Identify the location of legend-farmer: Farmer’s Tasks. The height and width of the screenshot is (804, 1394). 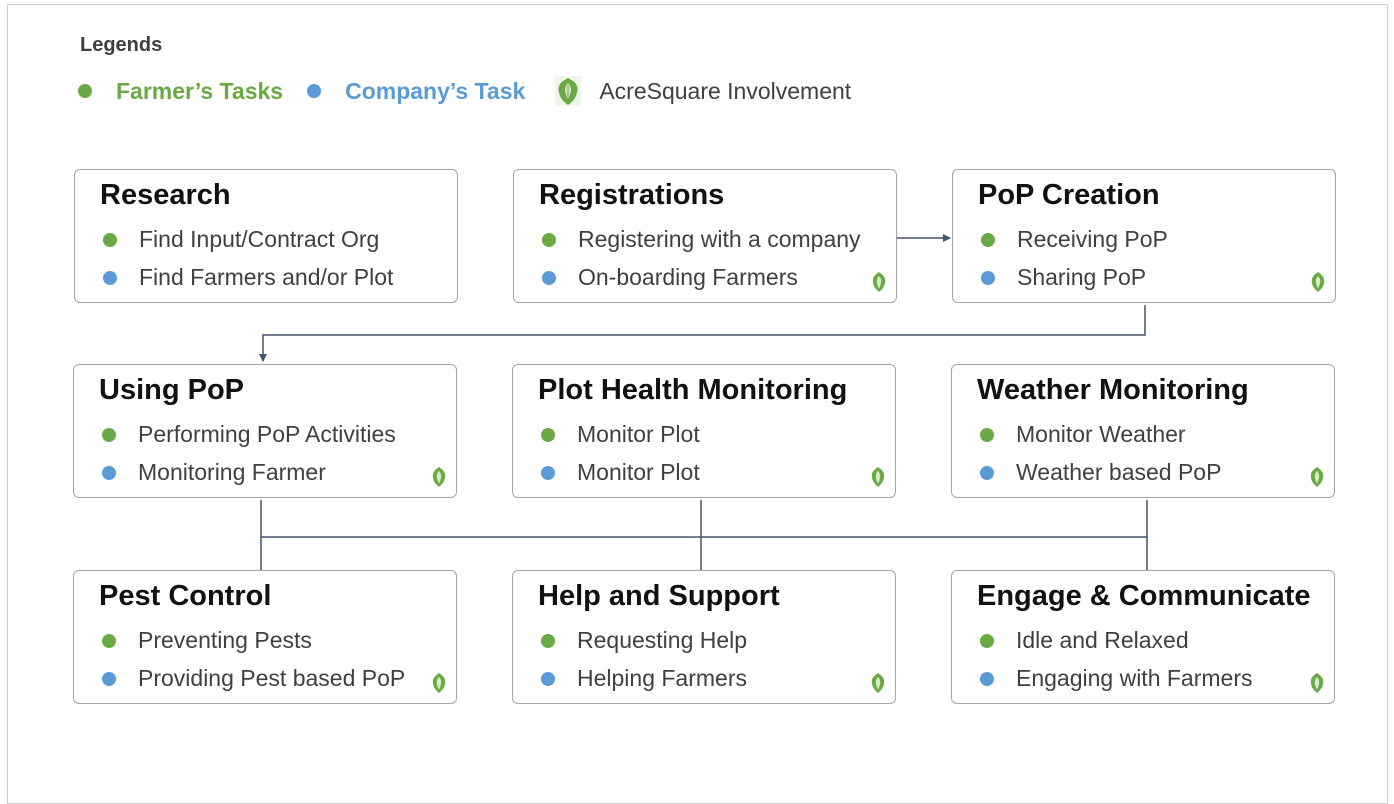
(180, 91).